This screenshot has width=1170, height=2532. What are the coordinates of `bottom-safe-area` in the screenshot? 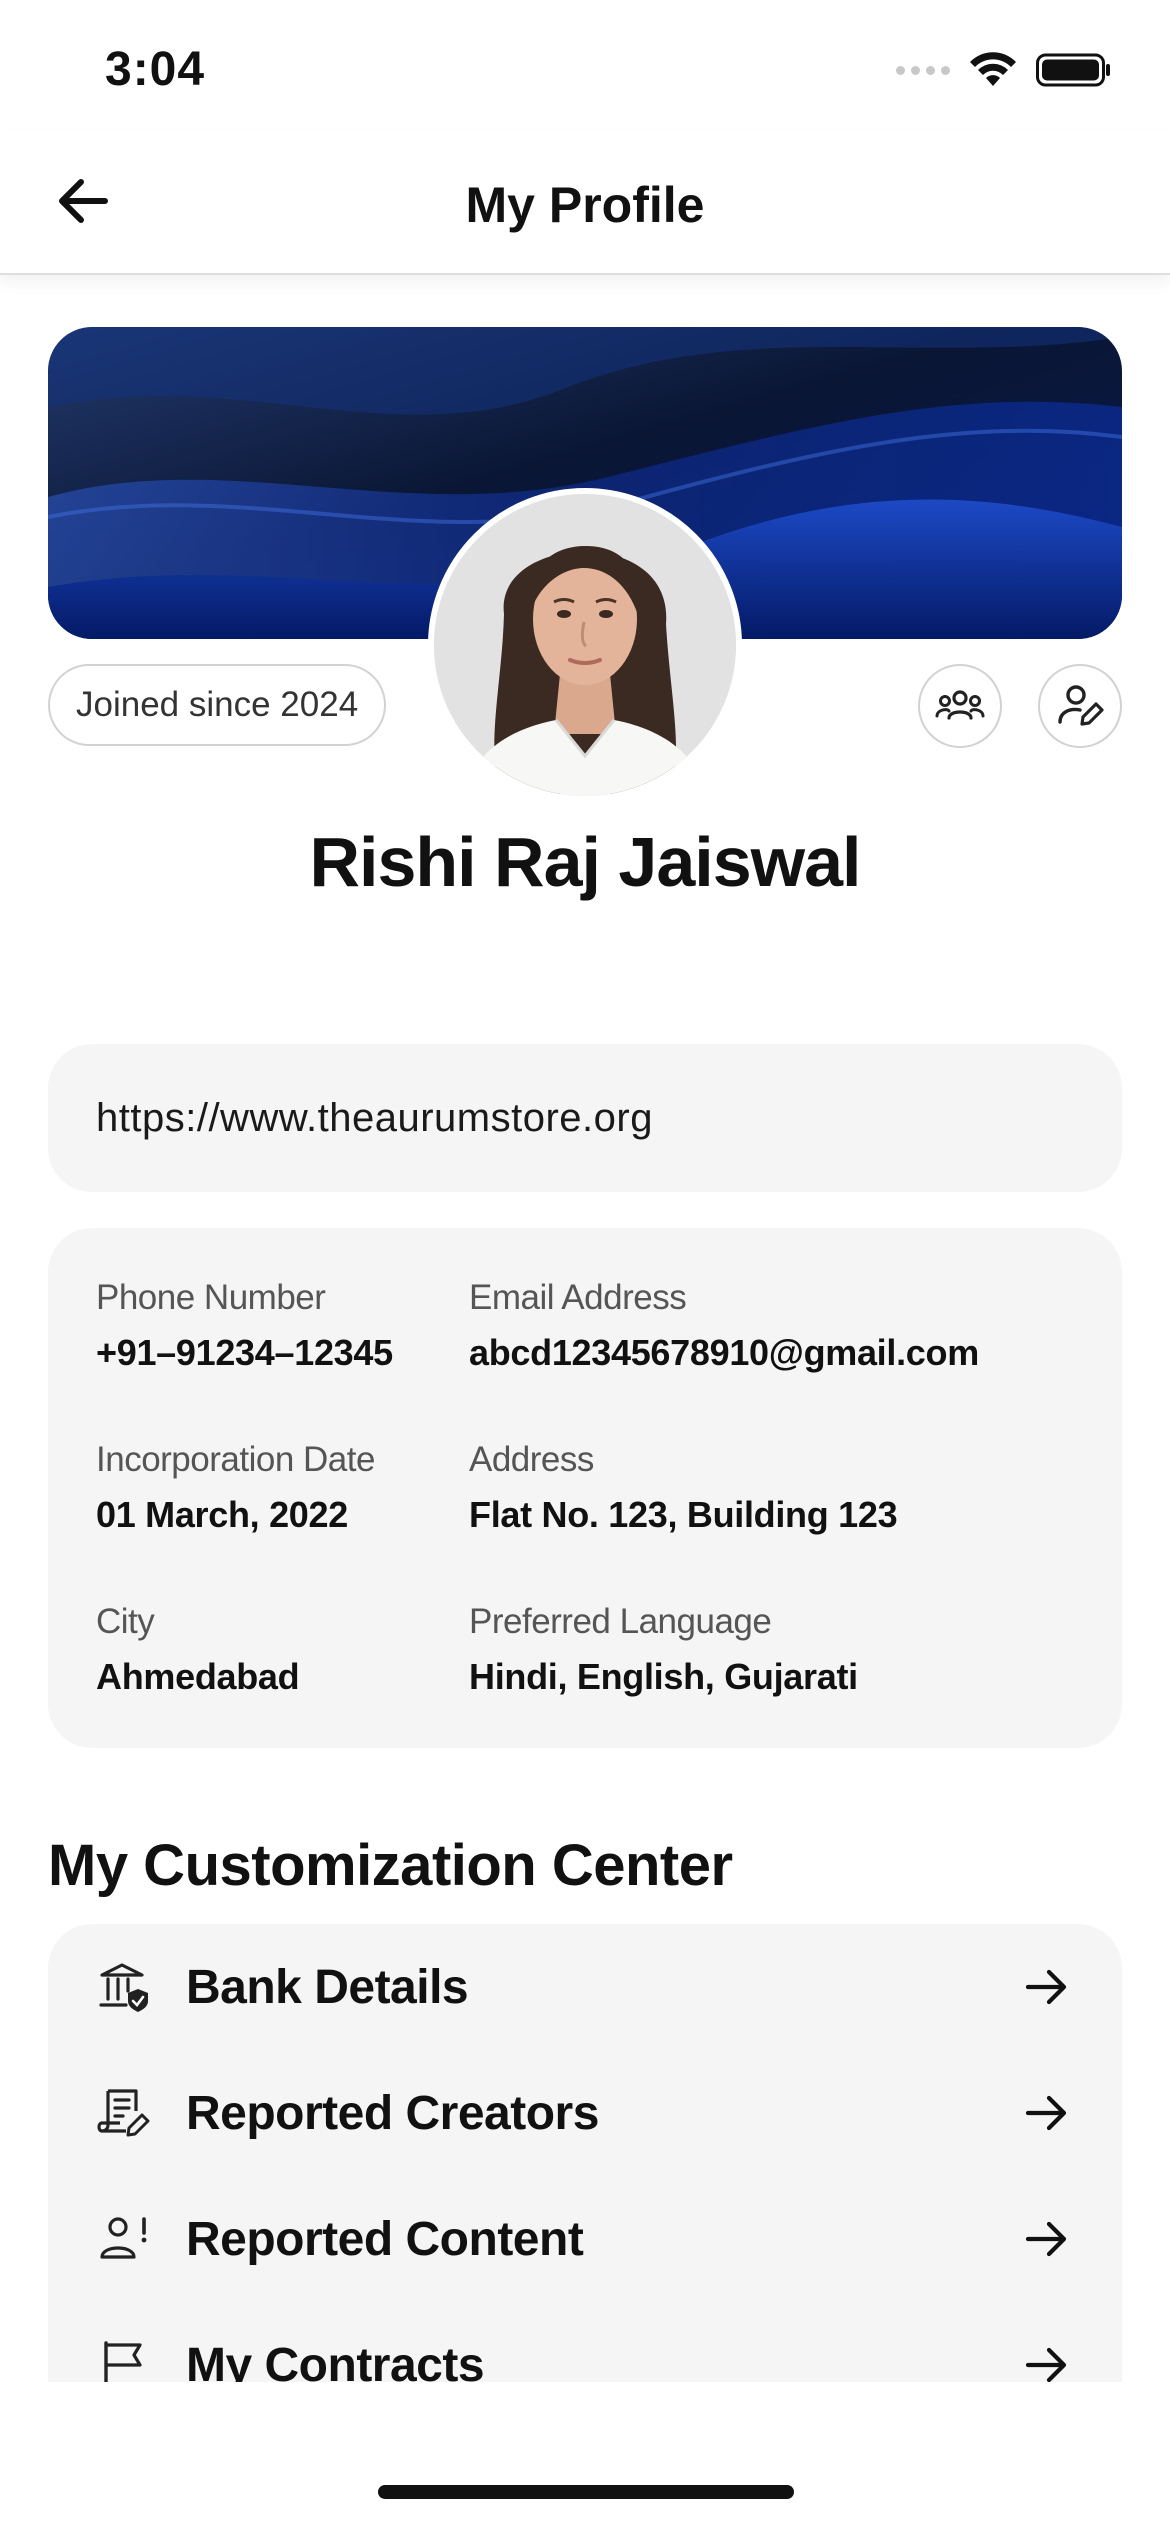 It's located at (585, 2457).